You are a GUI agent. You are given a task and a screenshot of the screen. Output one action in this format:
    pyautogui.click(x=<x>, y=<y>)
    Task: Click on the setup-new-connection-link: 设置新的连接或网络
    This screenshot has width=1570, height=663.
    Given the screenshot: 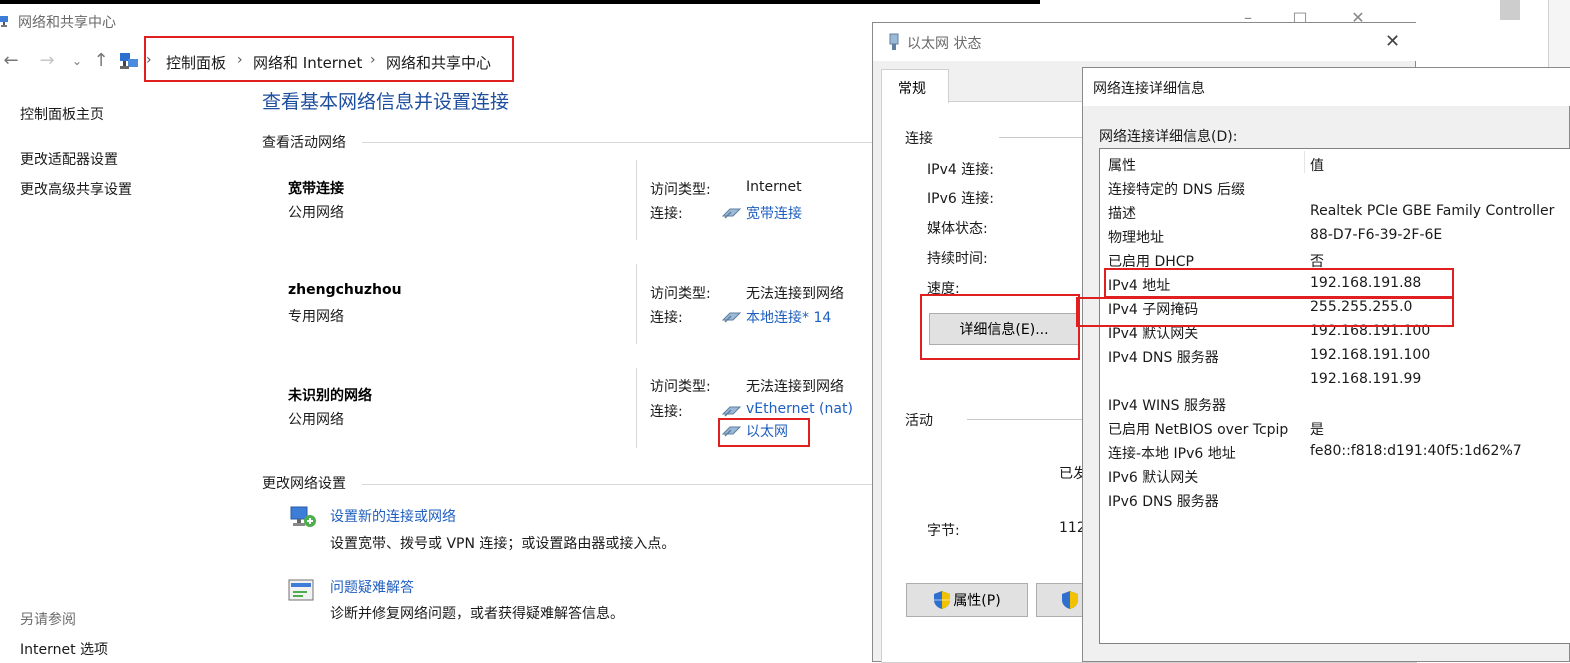 What is the action you would take?
    pyautogui.click(x=393, y=516)
    